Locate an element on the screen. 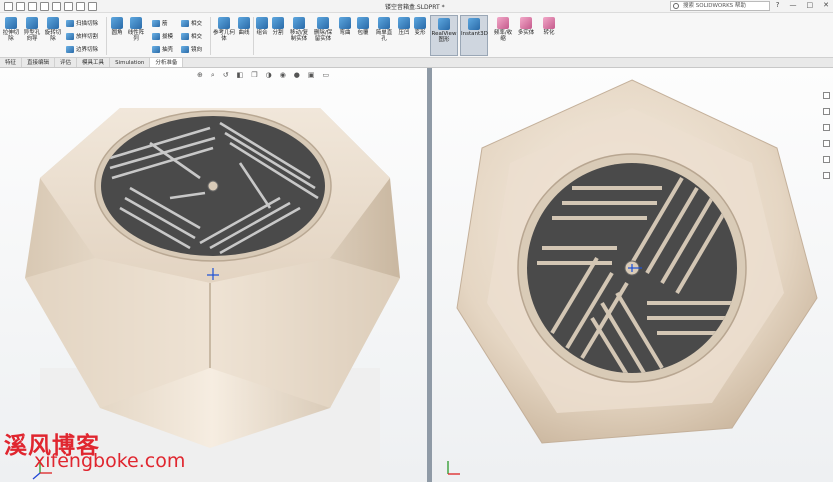  combine-button: 组合 is located at coordinates (262, 26).